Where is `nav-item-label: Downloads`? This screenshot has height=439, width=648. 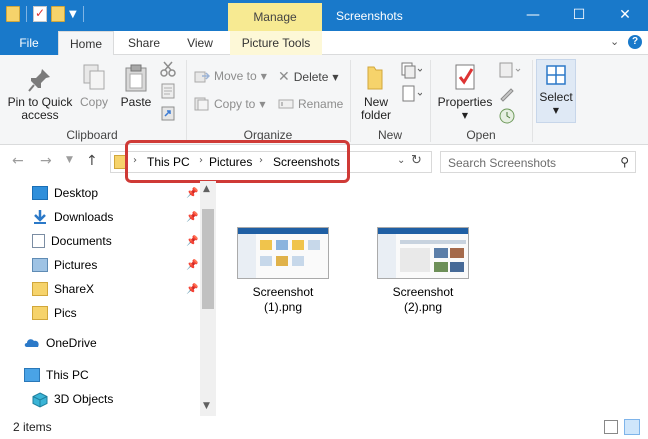 nav-item-label: Downloads is located at coordinates (84, 217).